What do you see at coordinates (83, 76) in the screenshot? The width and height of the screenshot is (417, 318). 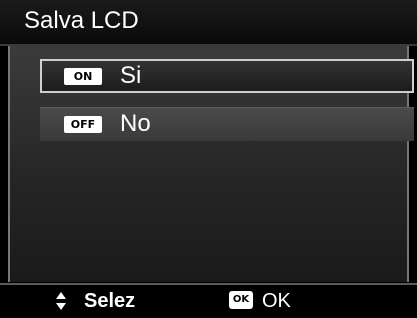 I see `on-badge-icon: ON` at bounding box center [83, 76].